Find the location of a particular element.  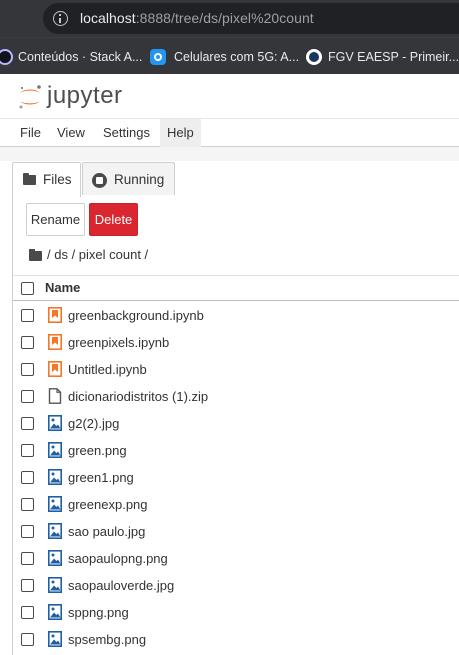

file-icon is located at coordinates (55, 396).